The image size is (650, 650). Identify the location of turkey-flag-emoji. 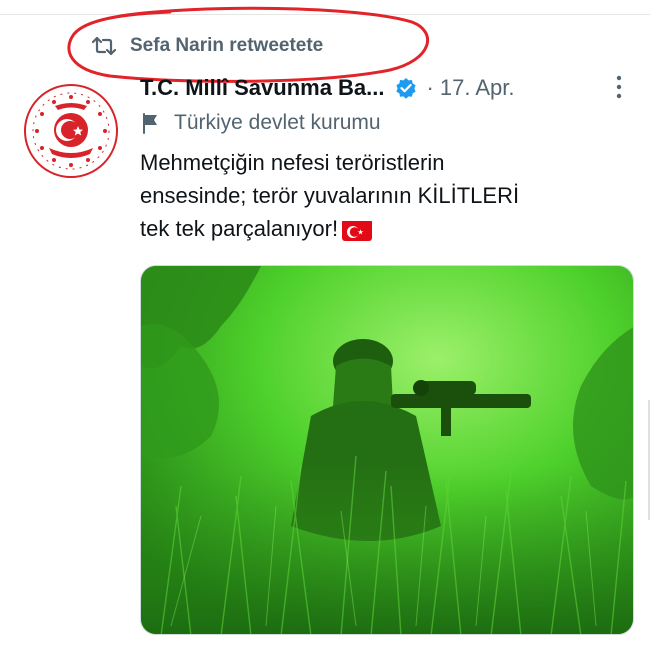
(357, 230).